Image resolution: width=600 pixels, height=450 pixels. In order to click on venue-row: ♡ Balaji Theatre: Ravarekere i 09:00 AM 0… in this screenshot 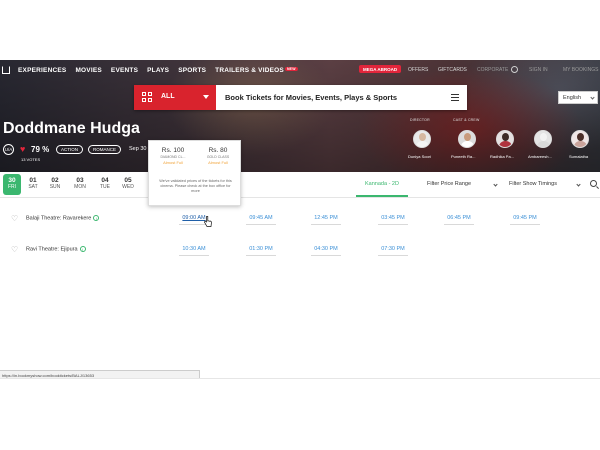, I will do `click(300, 227)`.